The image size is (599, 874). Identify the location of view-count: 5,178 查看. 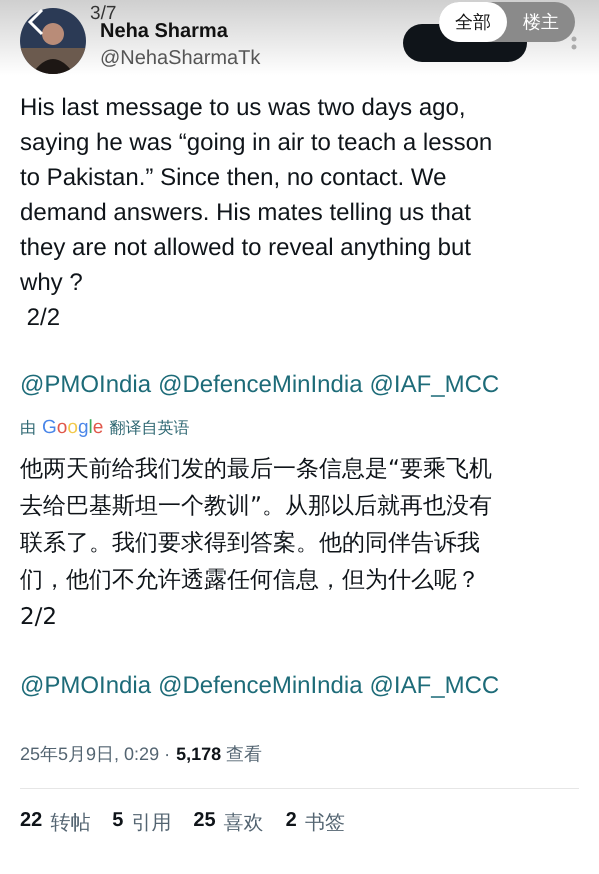
(219, 754).